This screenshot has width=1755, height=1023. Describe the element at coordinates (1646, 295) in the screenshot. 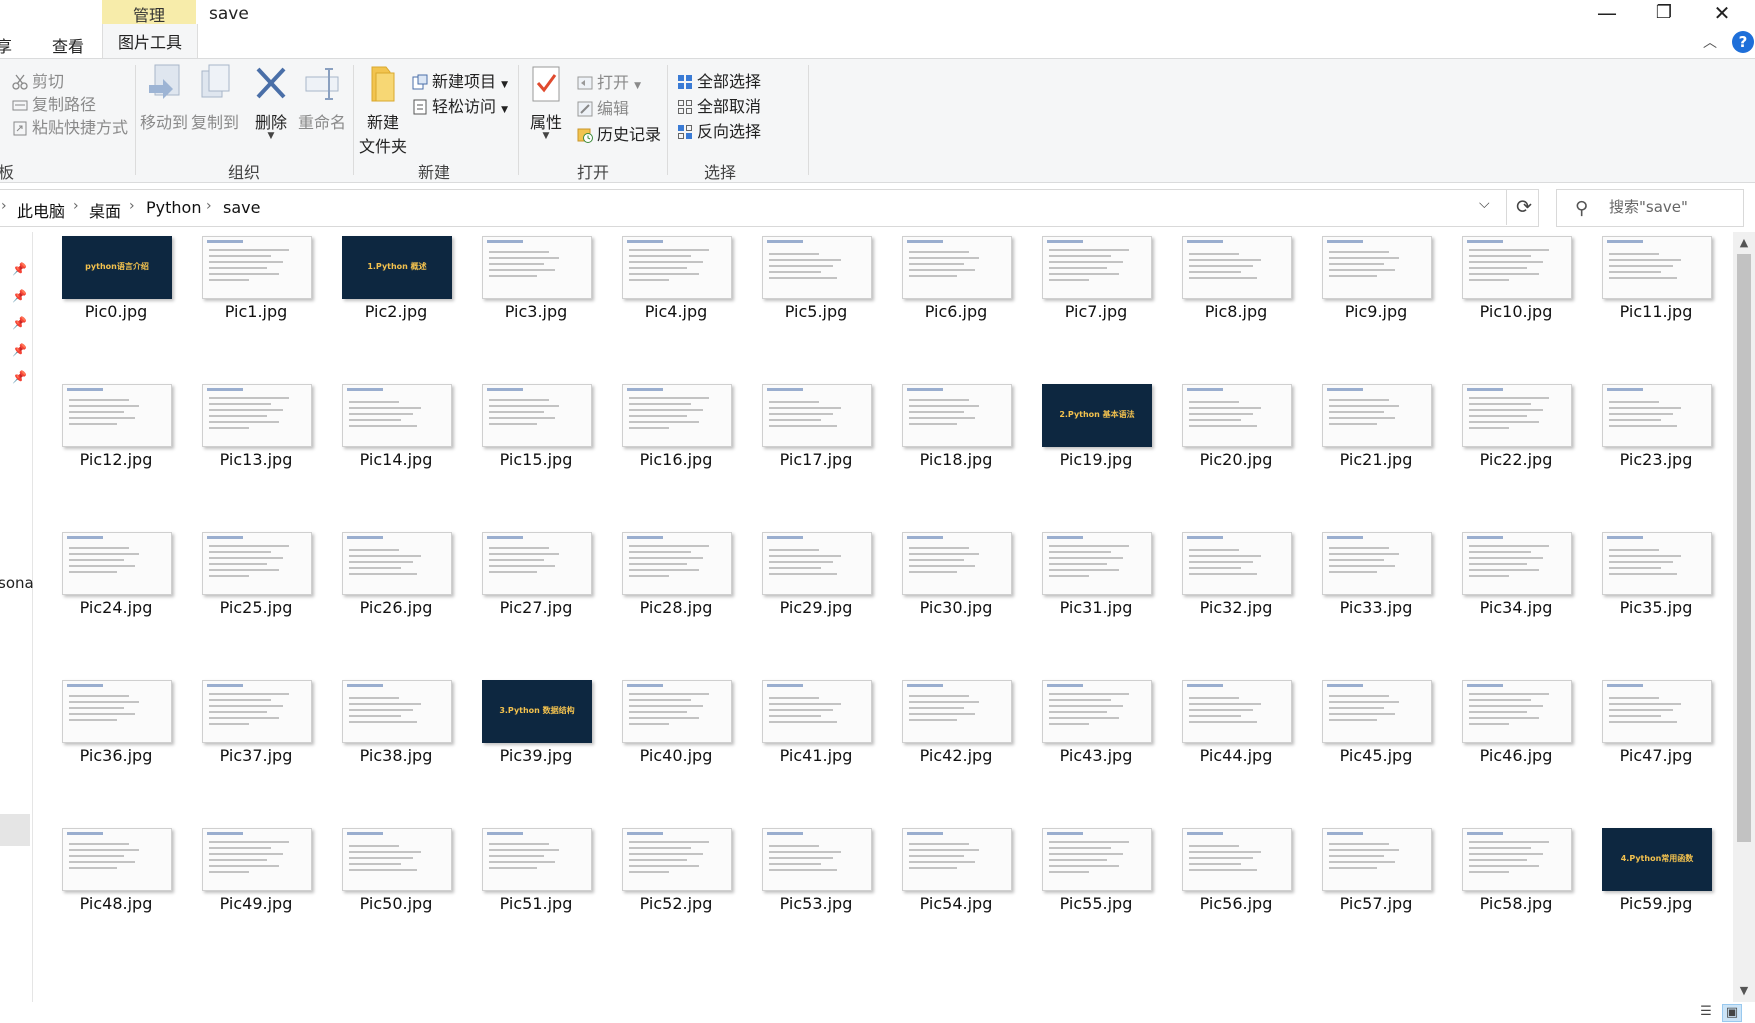

I see `file-item: Pic11.jpg` at that location.